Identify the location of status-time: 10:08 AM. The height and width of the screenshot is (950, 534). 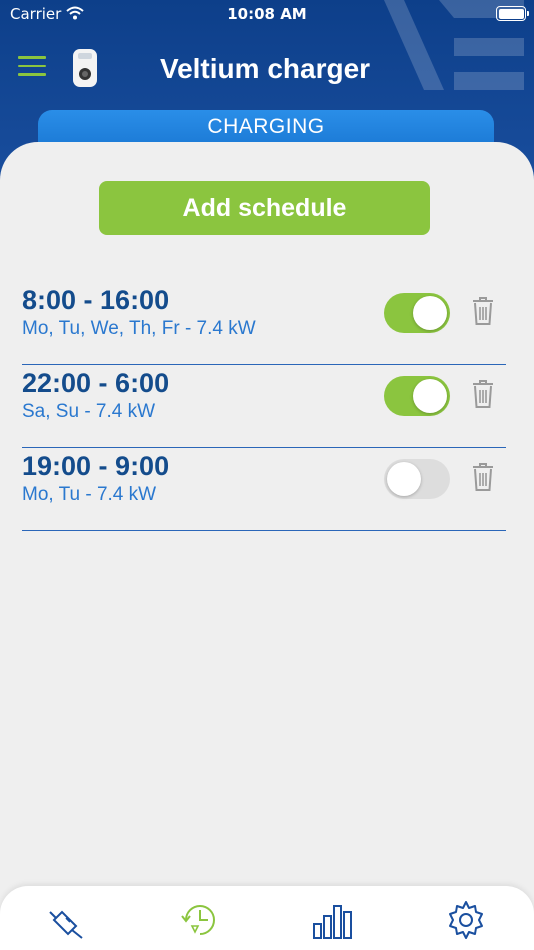
(267, 14).